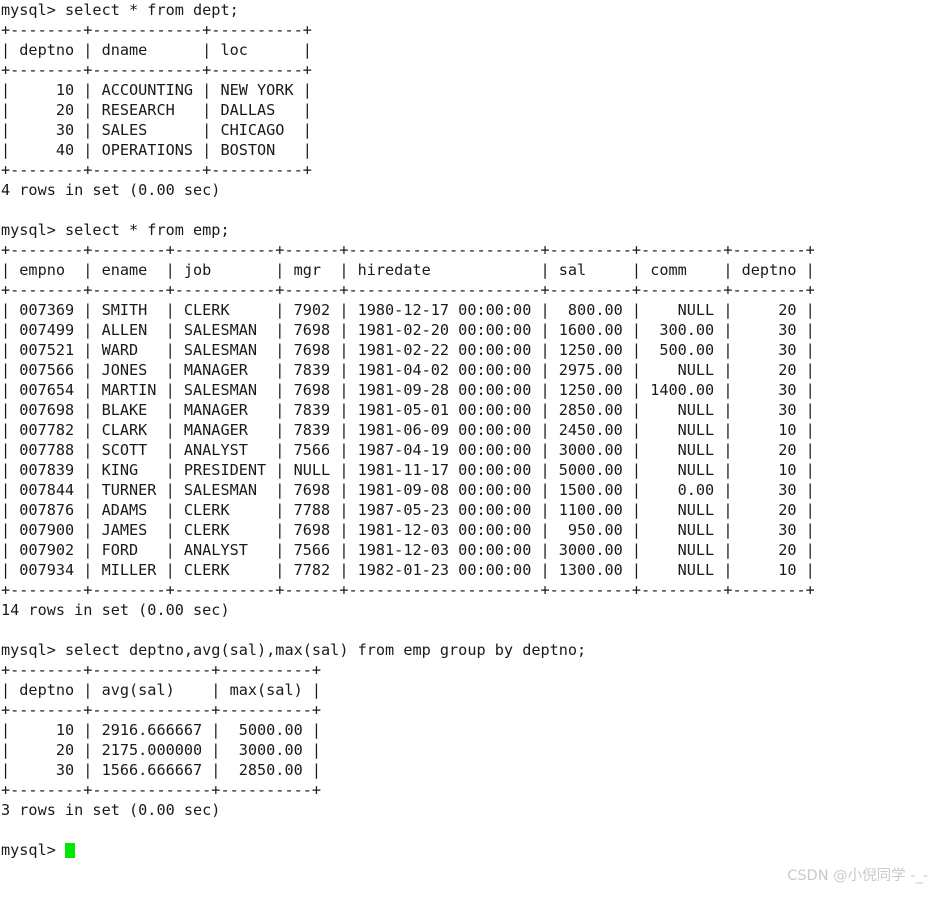  I want to click on terminal-line: | 20 | RESEARCH | DALLAS |, so click(156, 110).